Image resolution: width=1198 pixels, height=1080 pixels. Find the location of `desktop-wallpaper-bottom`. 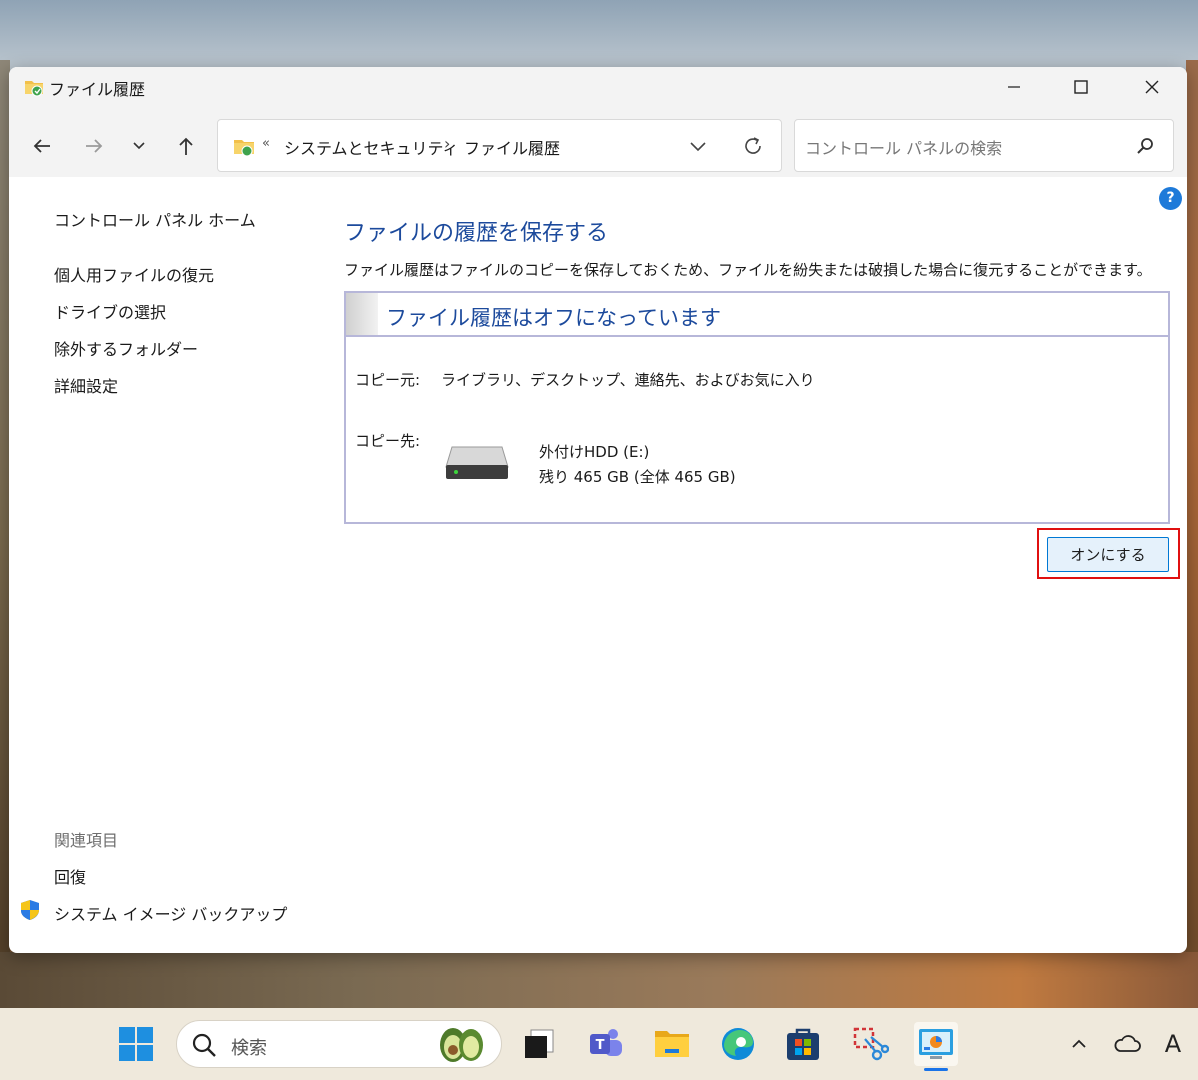

desktop-wallpaper-bottom is located at coordinates (599, 980).